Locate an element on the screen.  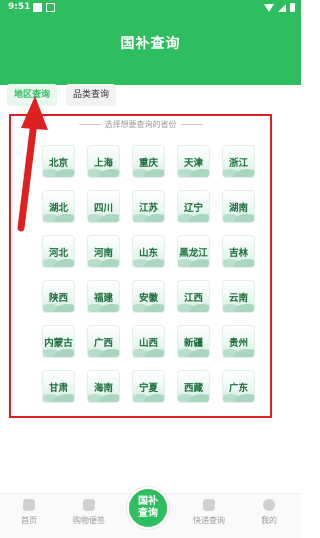
query-tabs: 地区查询 品类查询 is located at coordinates (62, 95).